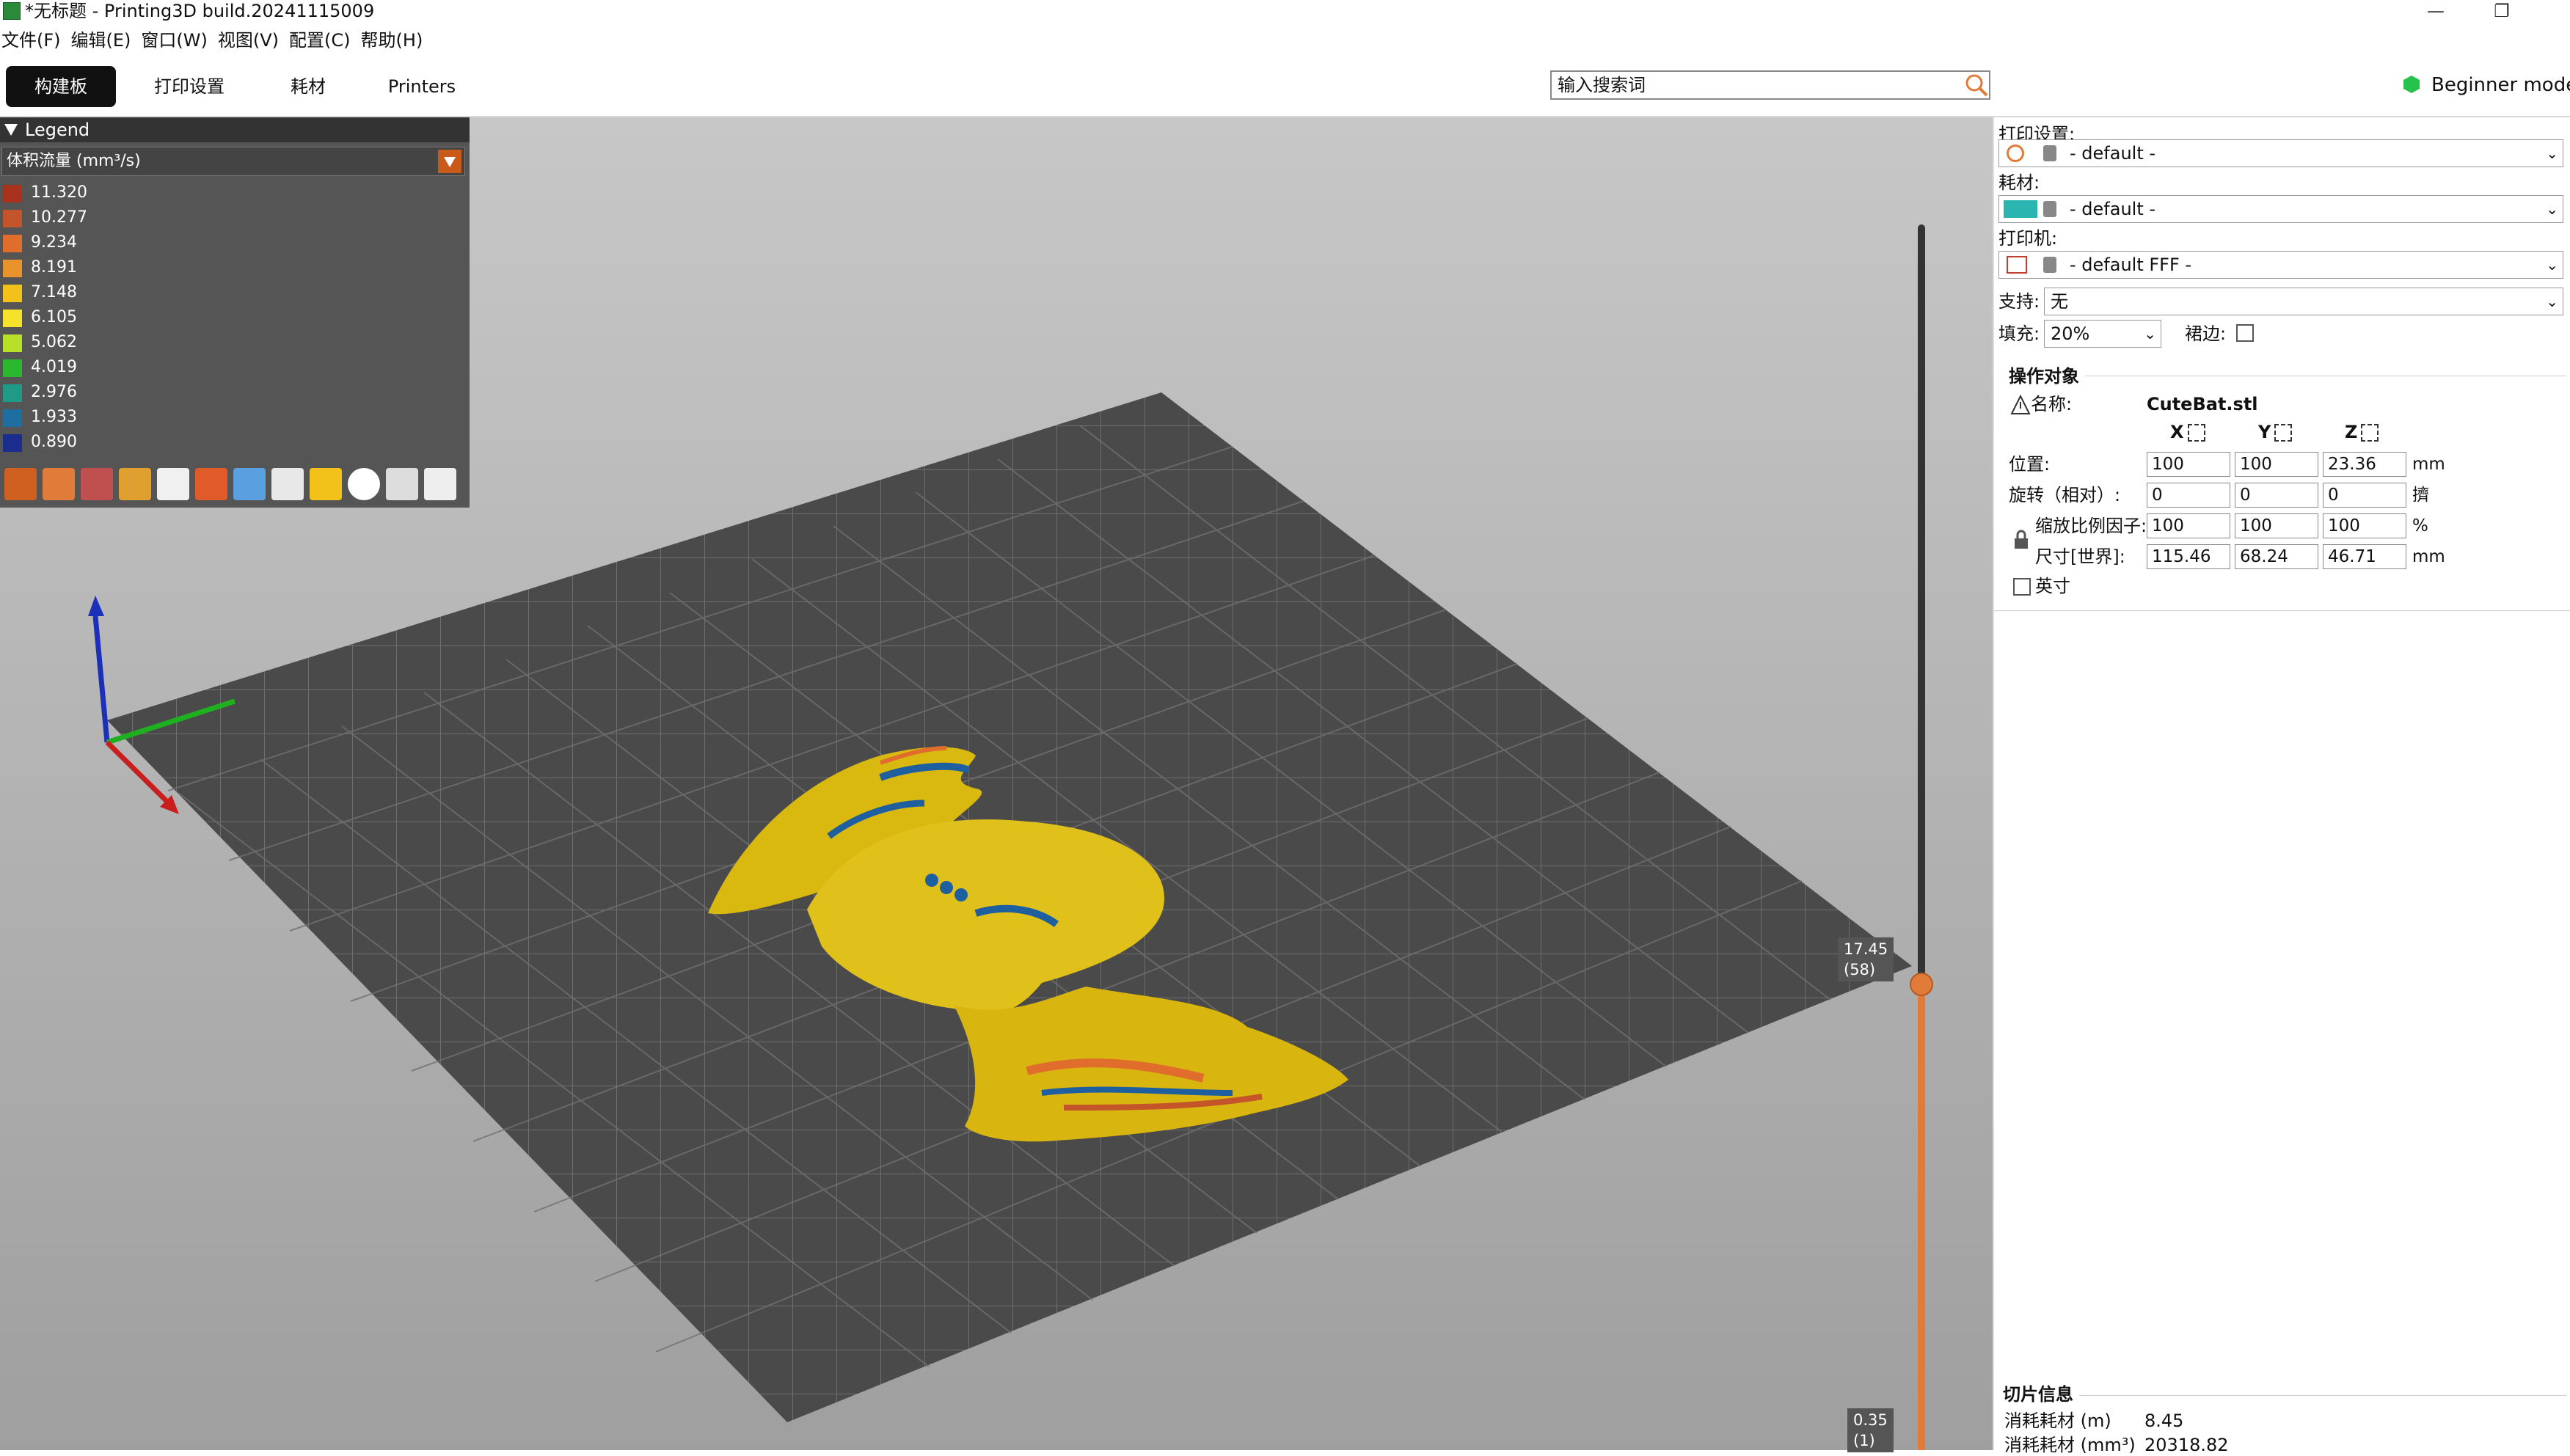 This screenshot has height=1456, width=2570. What do you see at coordinates (2276, 526) in the screenshot?
I see `scale-y-field: 100` at bounding box center [2276, 526].